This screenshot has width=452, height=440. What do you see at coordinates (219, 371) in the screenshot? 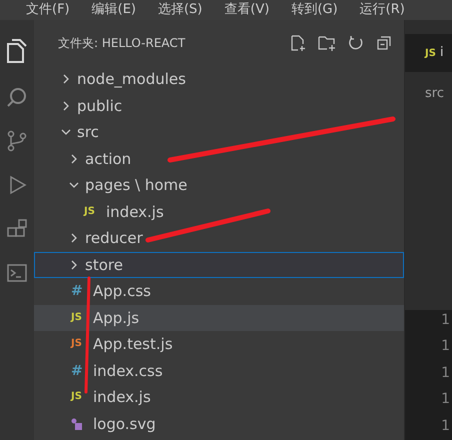
I see `tree-item: # index.css` at bounding box center [219, 371].